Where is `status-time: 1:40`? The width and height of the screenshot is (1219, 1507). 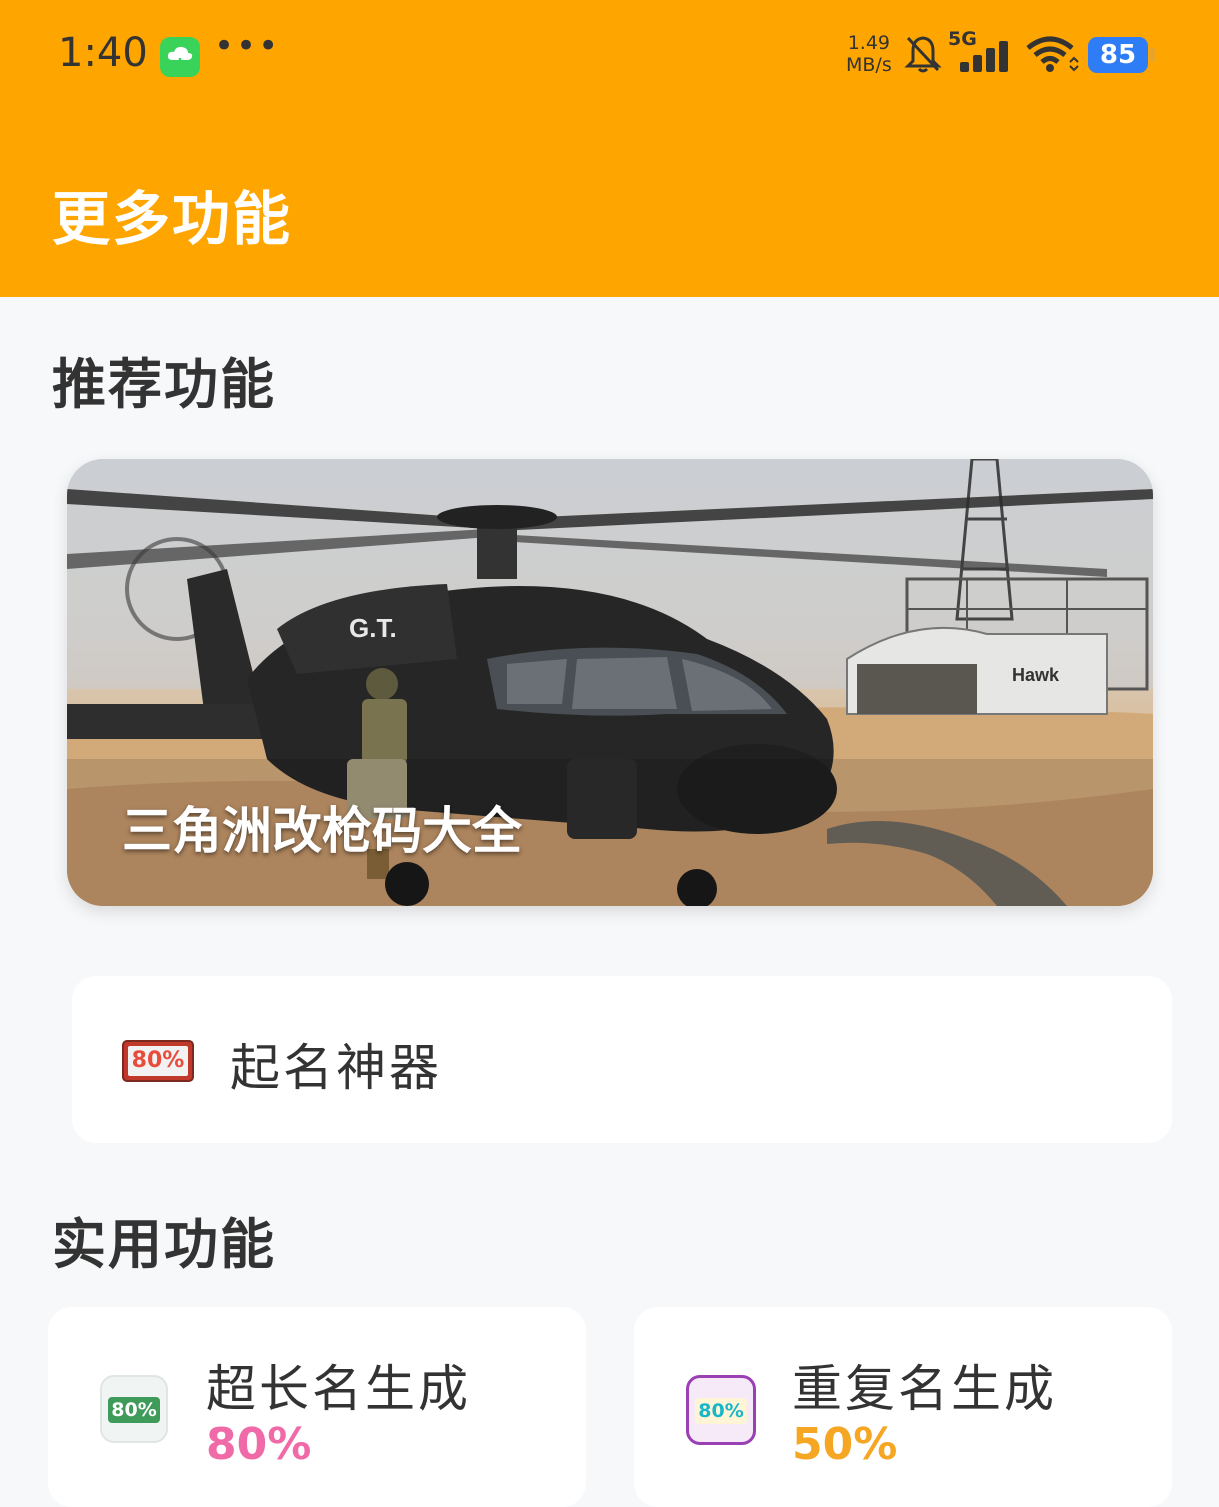 status-time: 1:40 is located at coordinates (103, 53).